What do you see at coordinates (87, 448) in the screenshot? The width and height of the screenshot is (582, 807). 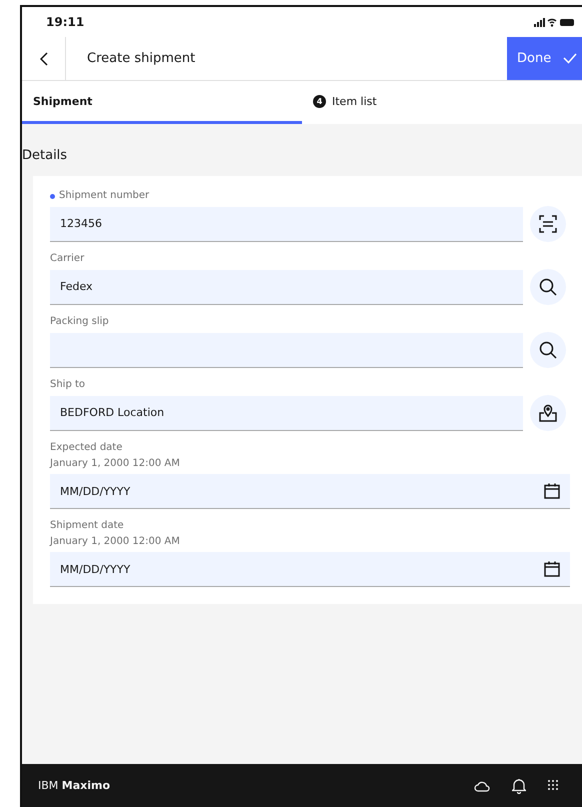 I see `field-label: Expected date` at bounding box center [87, 448].